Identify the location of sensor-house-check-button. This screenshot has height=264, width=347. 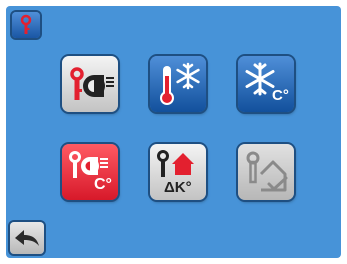
(266, 172).